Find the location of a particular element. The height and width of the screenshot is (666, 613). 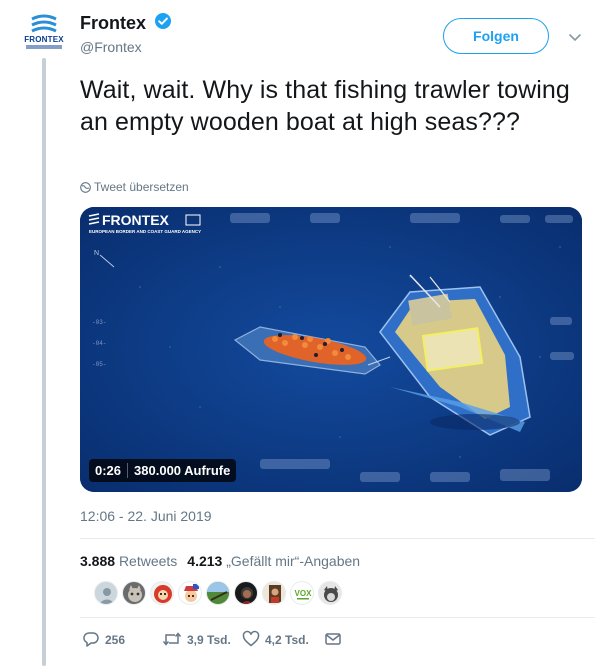

video-duration: 0:26 is located at coordinates (108, 470).